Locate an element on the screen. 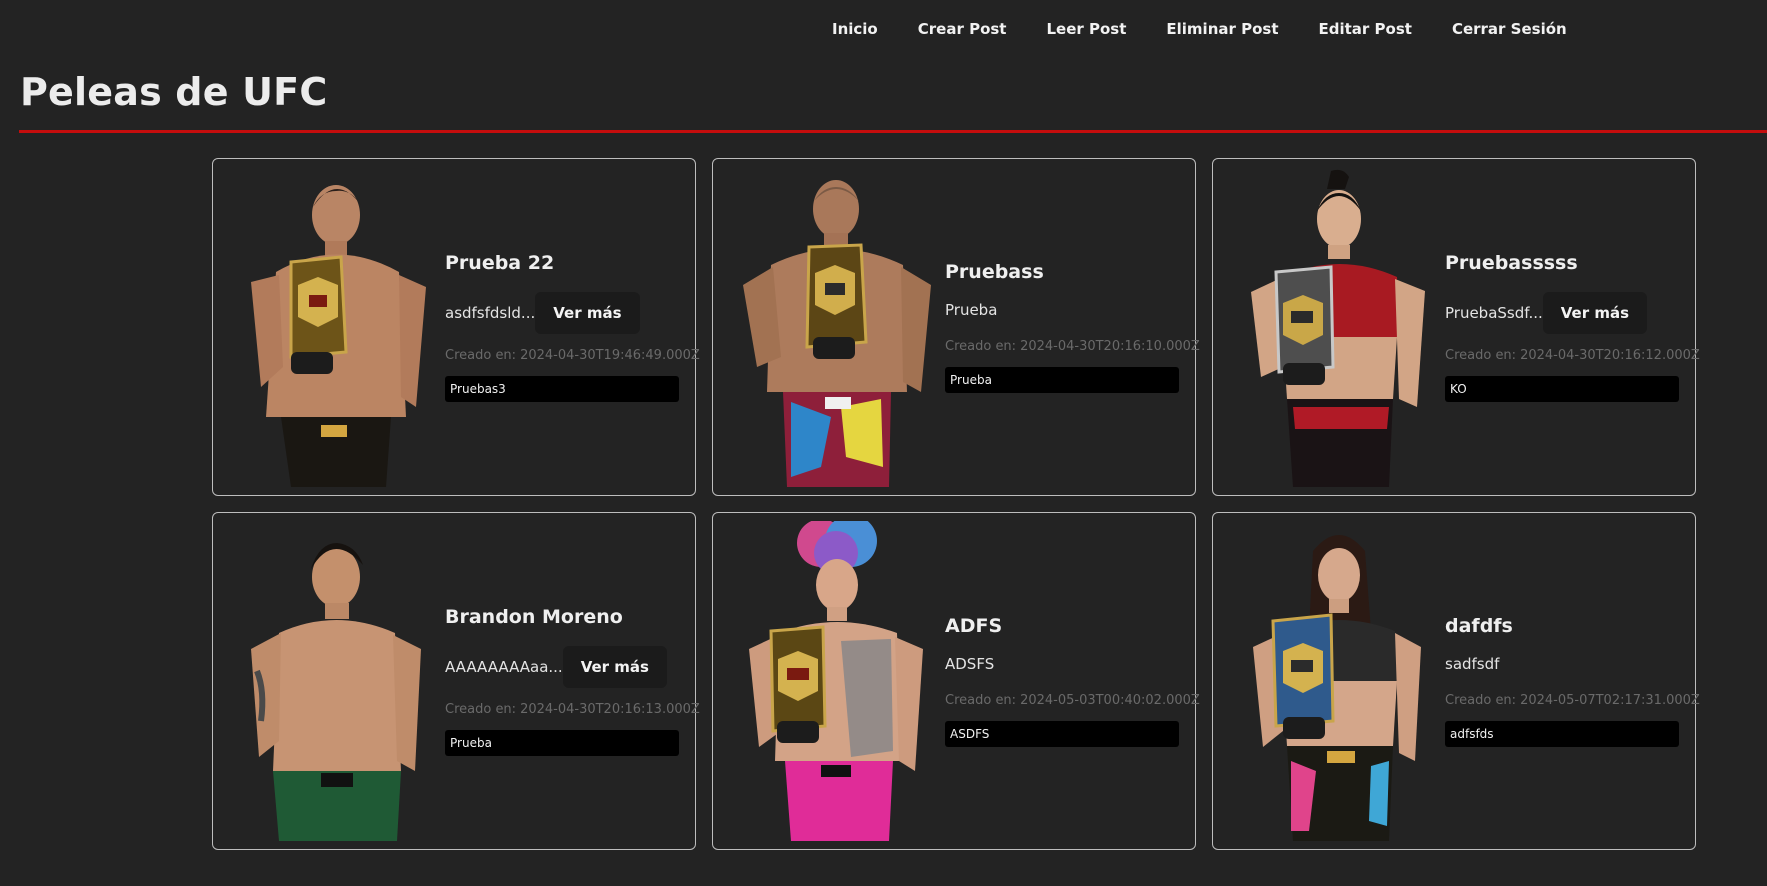  post-created-date: Creado en: 2024-05-07T02:17:31.000Z is located at coordinates (1572, 700).